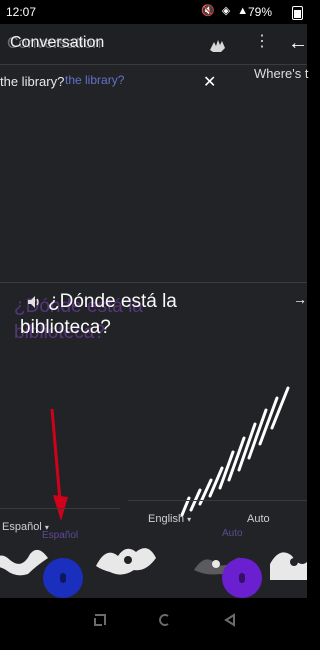 The image size is (320, 650). I want to click on translation-text-value: ¿Dónde está la biblioteca?, so click(98, 314).